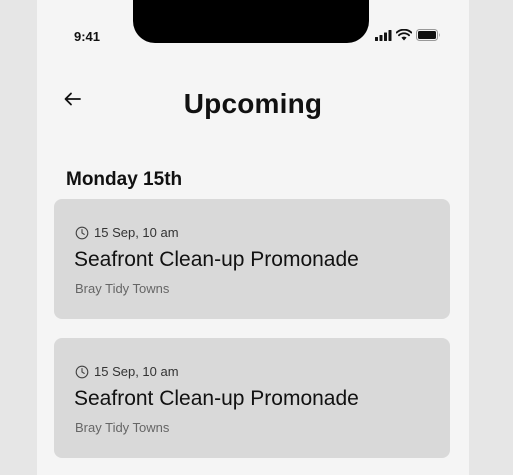 Image resolution: width=513 pixels, height=475 pixels. I want to click on cellular-signal-icon, so click(383, 35).